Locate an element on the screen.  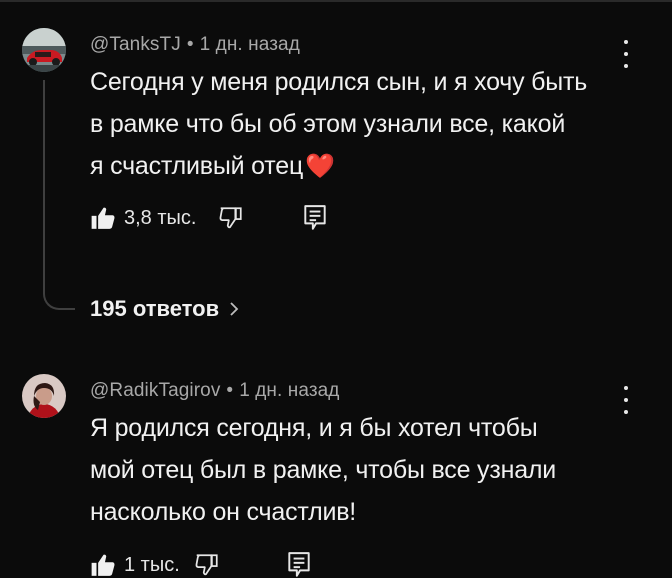
comment-text-line: Я родился сегодня, и я бы хотел чтобы is located at coordinates (314, 428).